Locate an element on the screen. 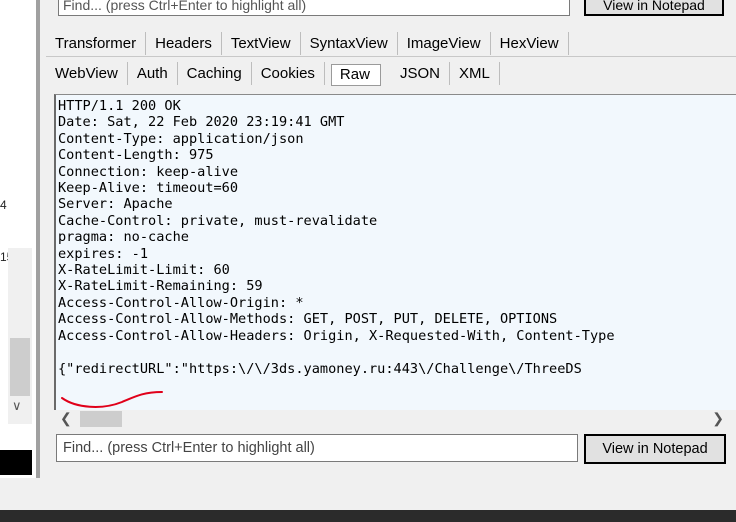 This screenshot has height=522, width=736. raw-line: Server: Apache is located at coordinates (115, 204).